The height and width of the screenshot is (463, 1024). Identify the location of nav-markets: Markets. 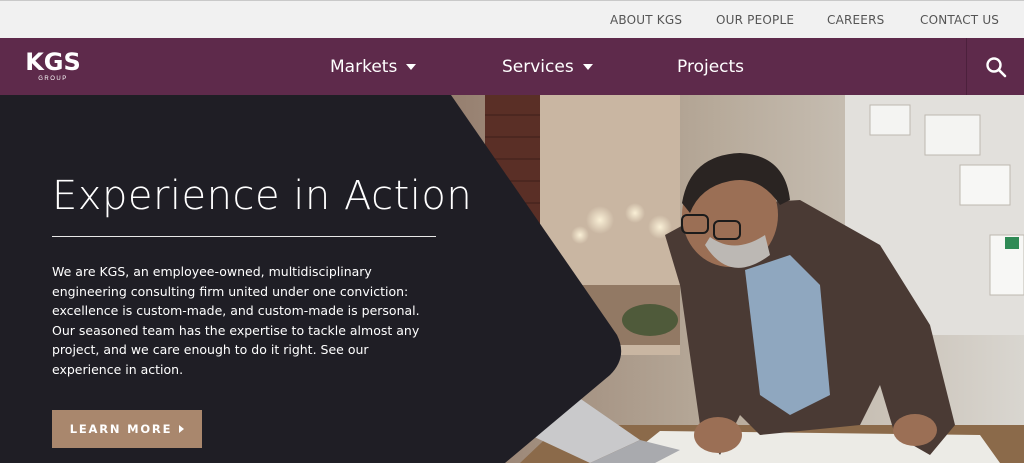
(373, 67).